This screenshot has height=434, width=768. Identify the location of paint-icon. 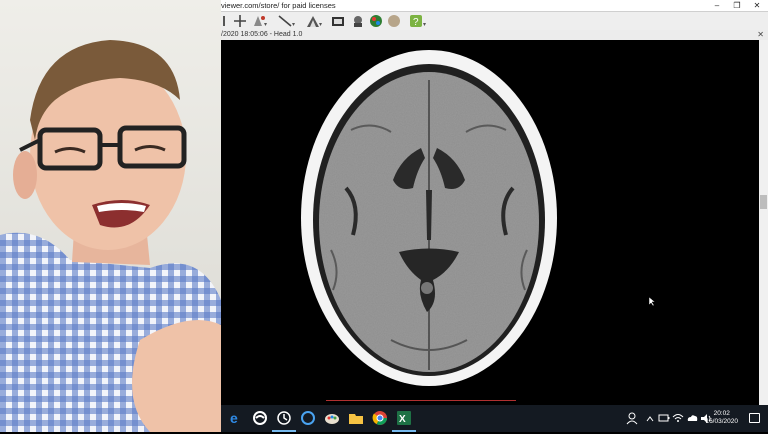
(332, 418).